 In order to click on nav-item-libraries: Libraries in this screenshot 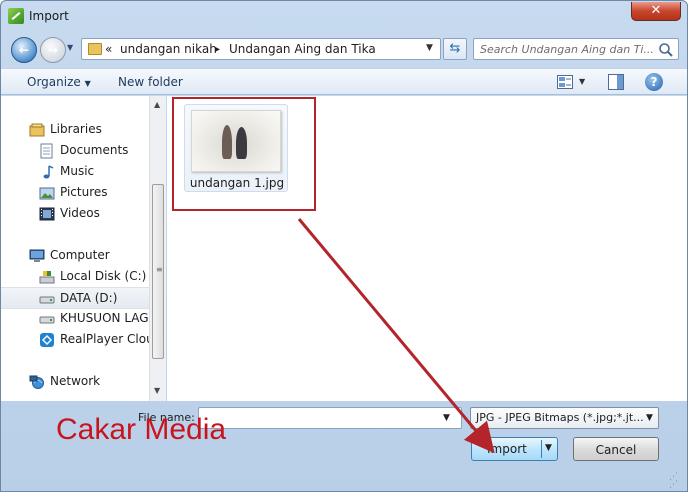, I will do `click(75, 130)`.